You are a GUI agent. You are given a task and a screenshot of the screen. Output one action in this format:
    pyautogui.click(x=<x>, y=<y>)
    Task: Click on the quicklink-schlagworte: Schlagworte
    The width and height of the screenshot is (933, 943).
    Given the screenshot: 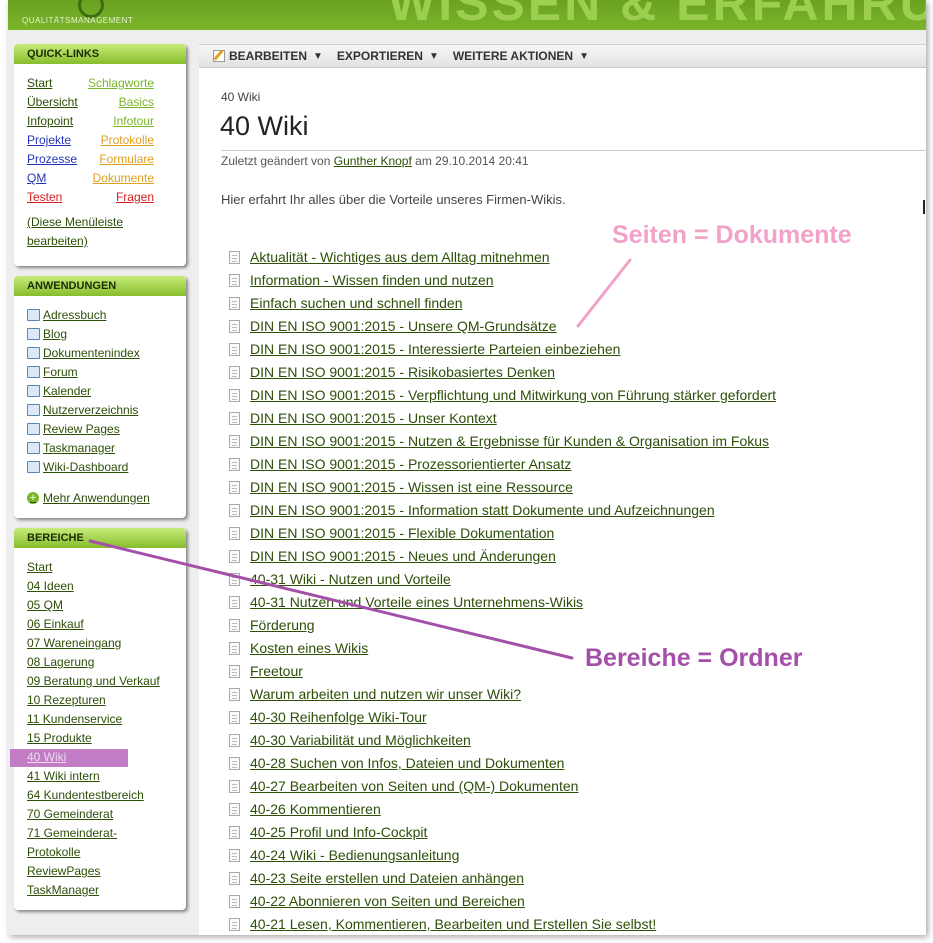 What is the action you would take?
    pyautogui.click(x=121, y=83)
    